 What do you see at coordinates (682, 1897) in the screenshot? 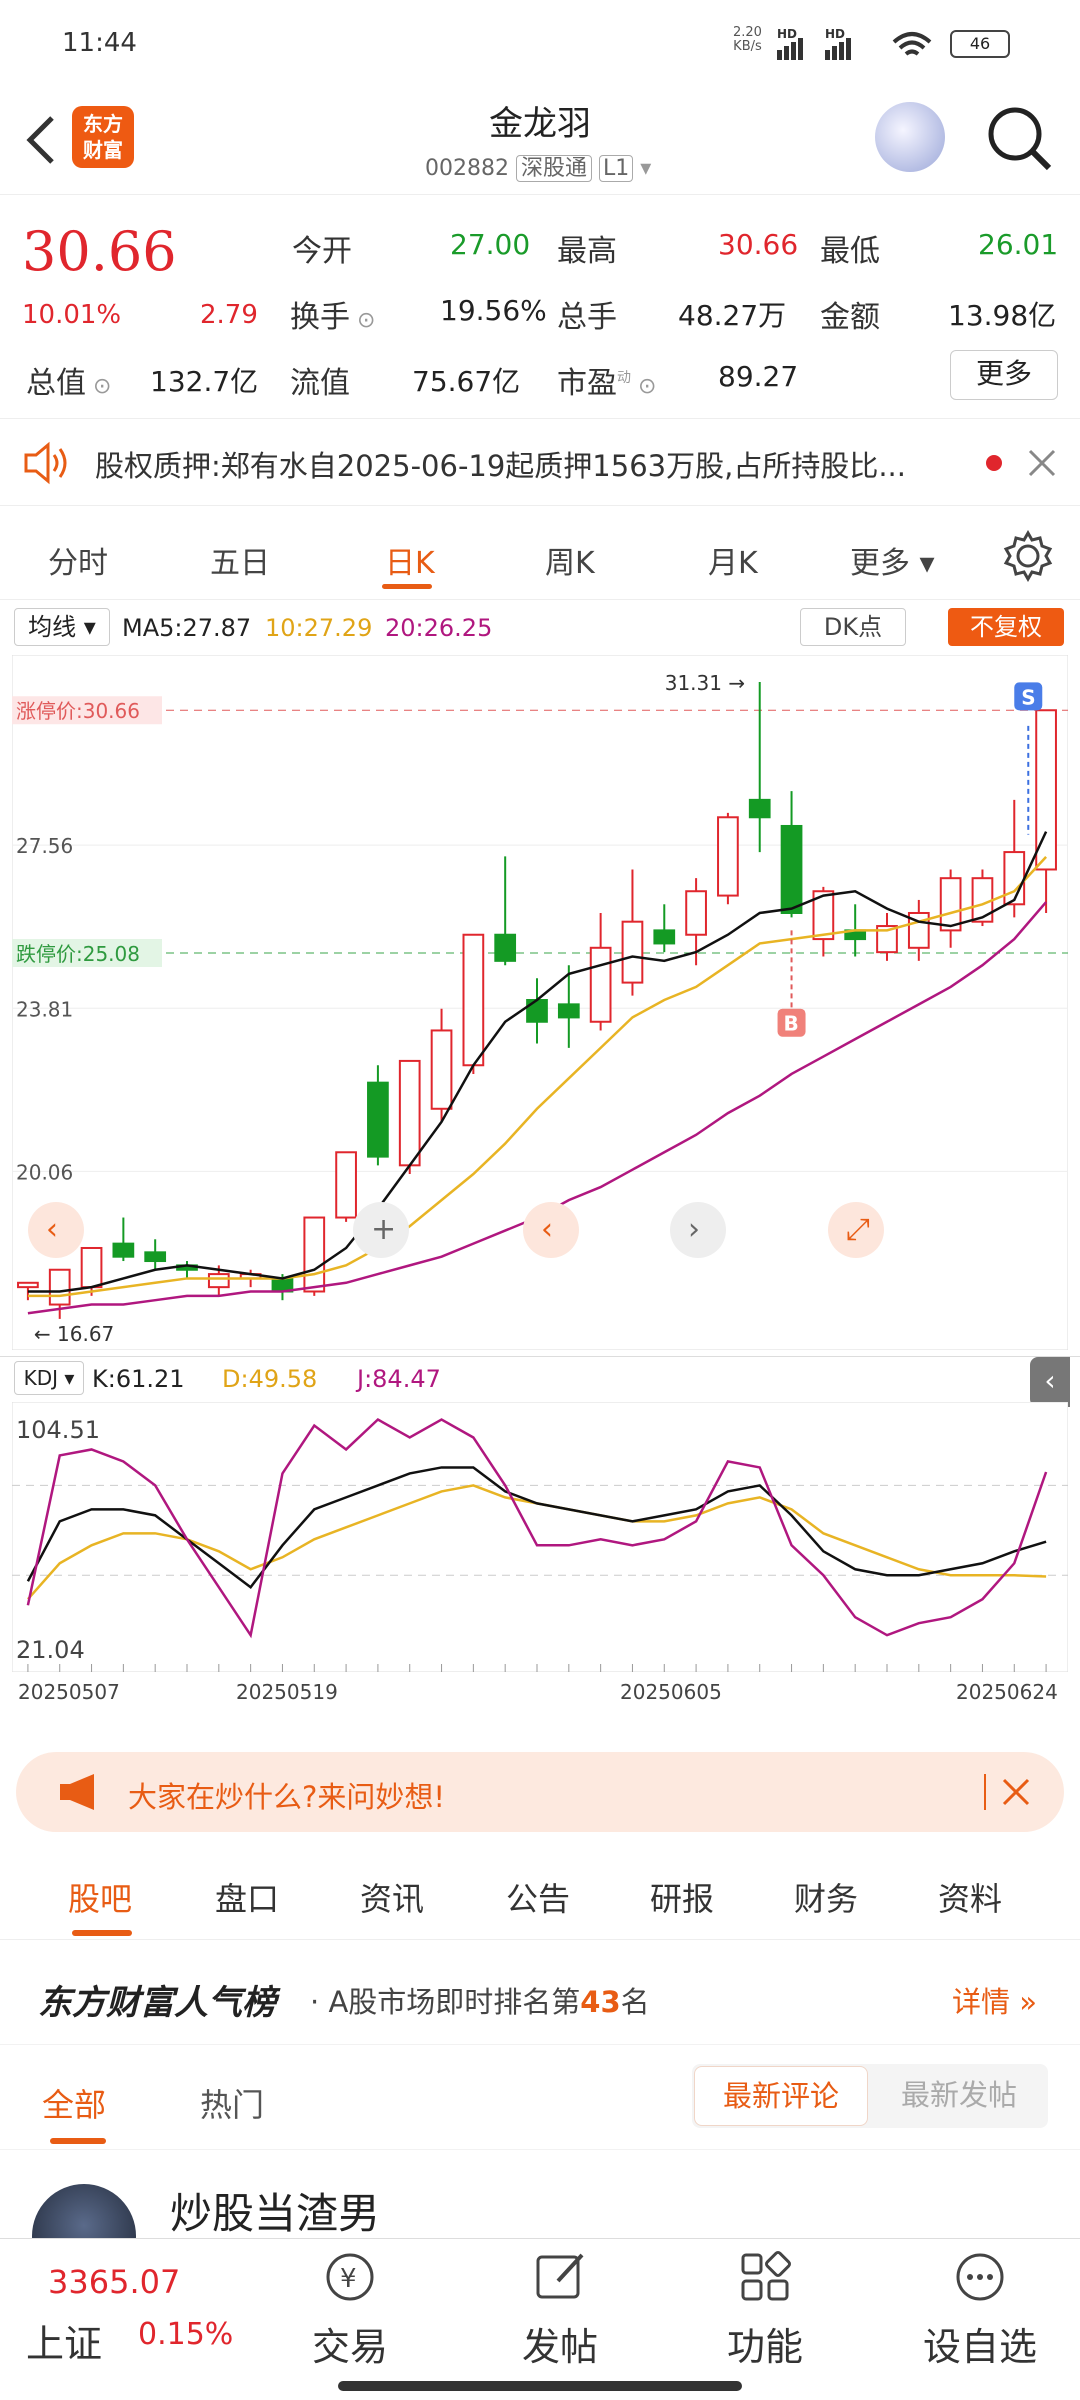
I see `tab-research: 研报` at bounding box center [682, 1897].